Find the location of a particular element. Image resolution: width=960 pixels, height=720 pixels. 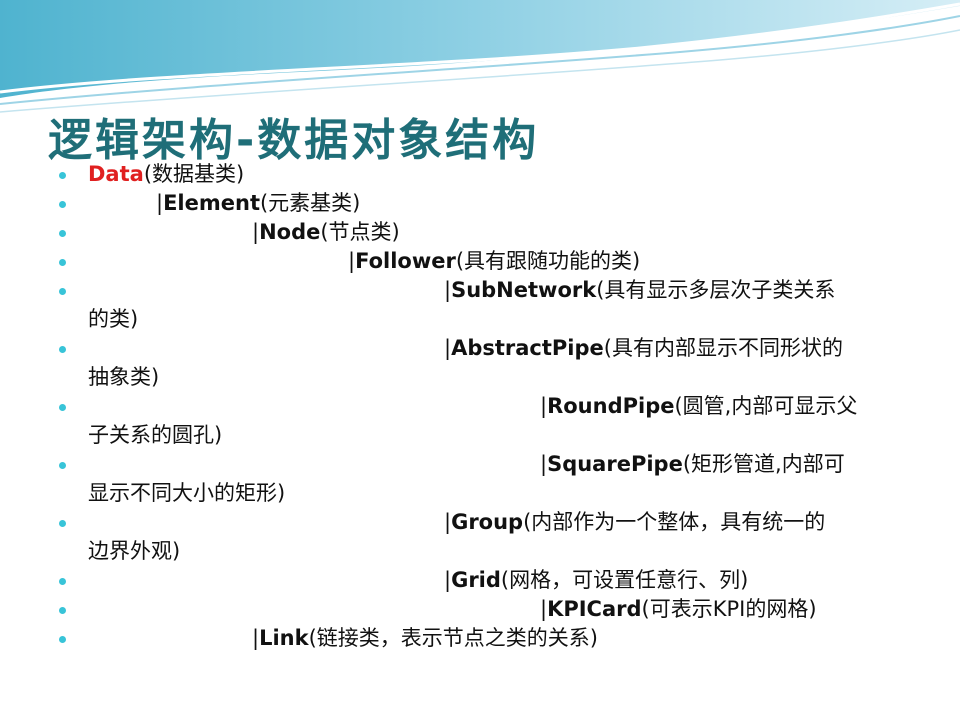

class-name: KPICard is located at coordinates (594, 609).